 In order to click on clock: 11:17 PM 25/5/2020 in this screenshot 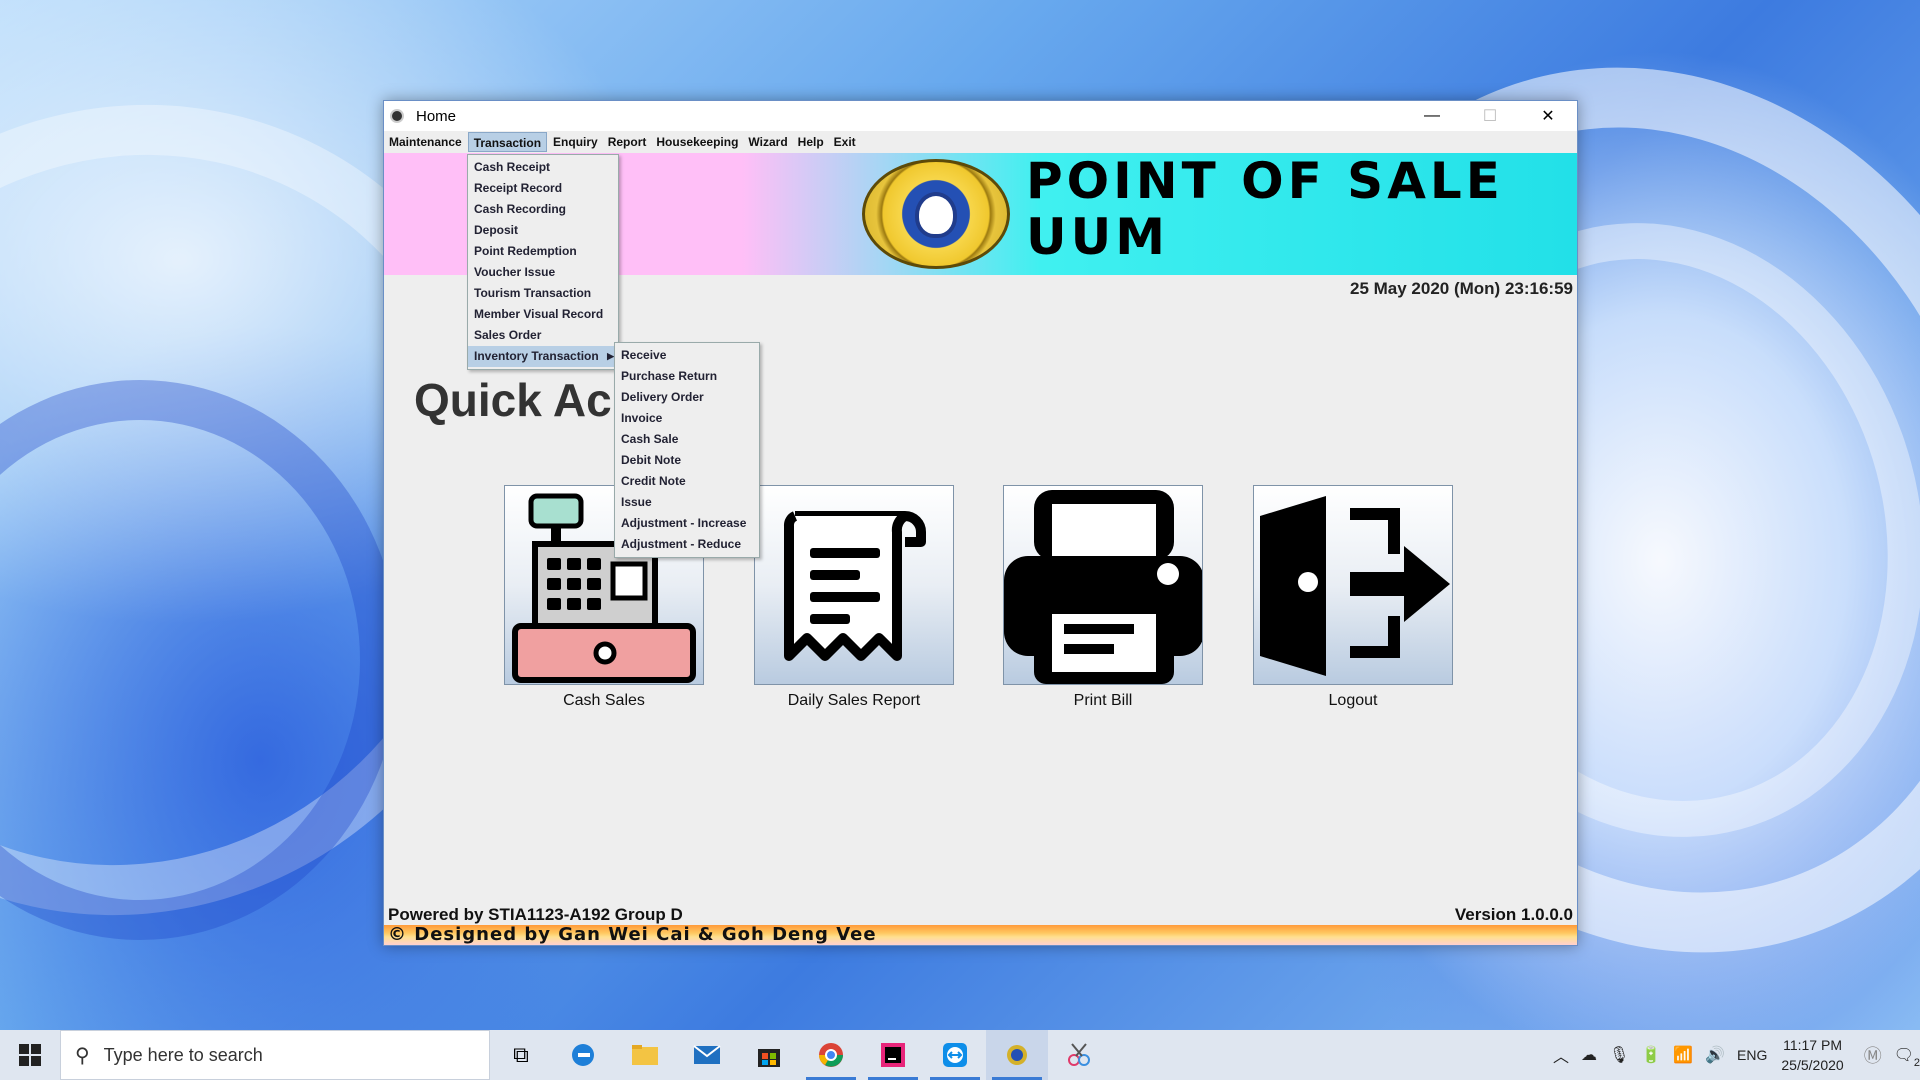, I will do `click(1812, 1055)`.